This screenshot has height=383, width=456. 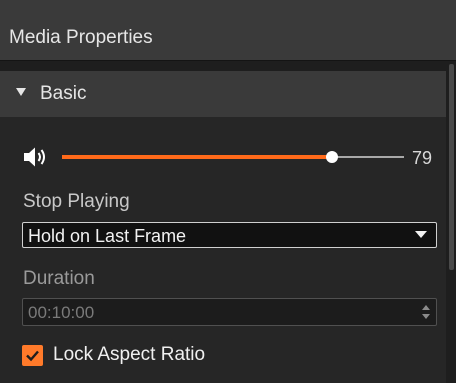 I want to click on section-label: Basic, so click(x=63, y=94).